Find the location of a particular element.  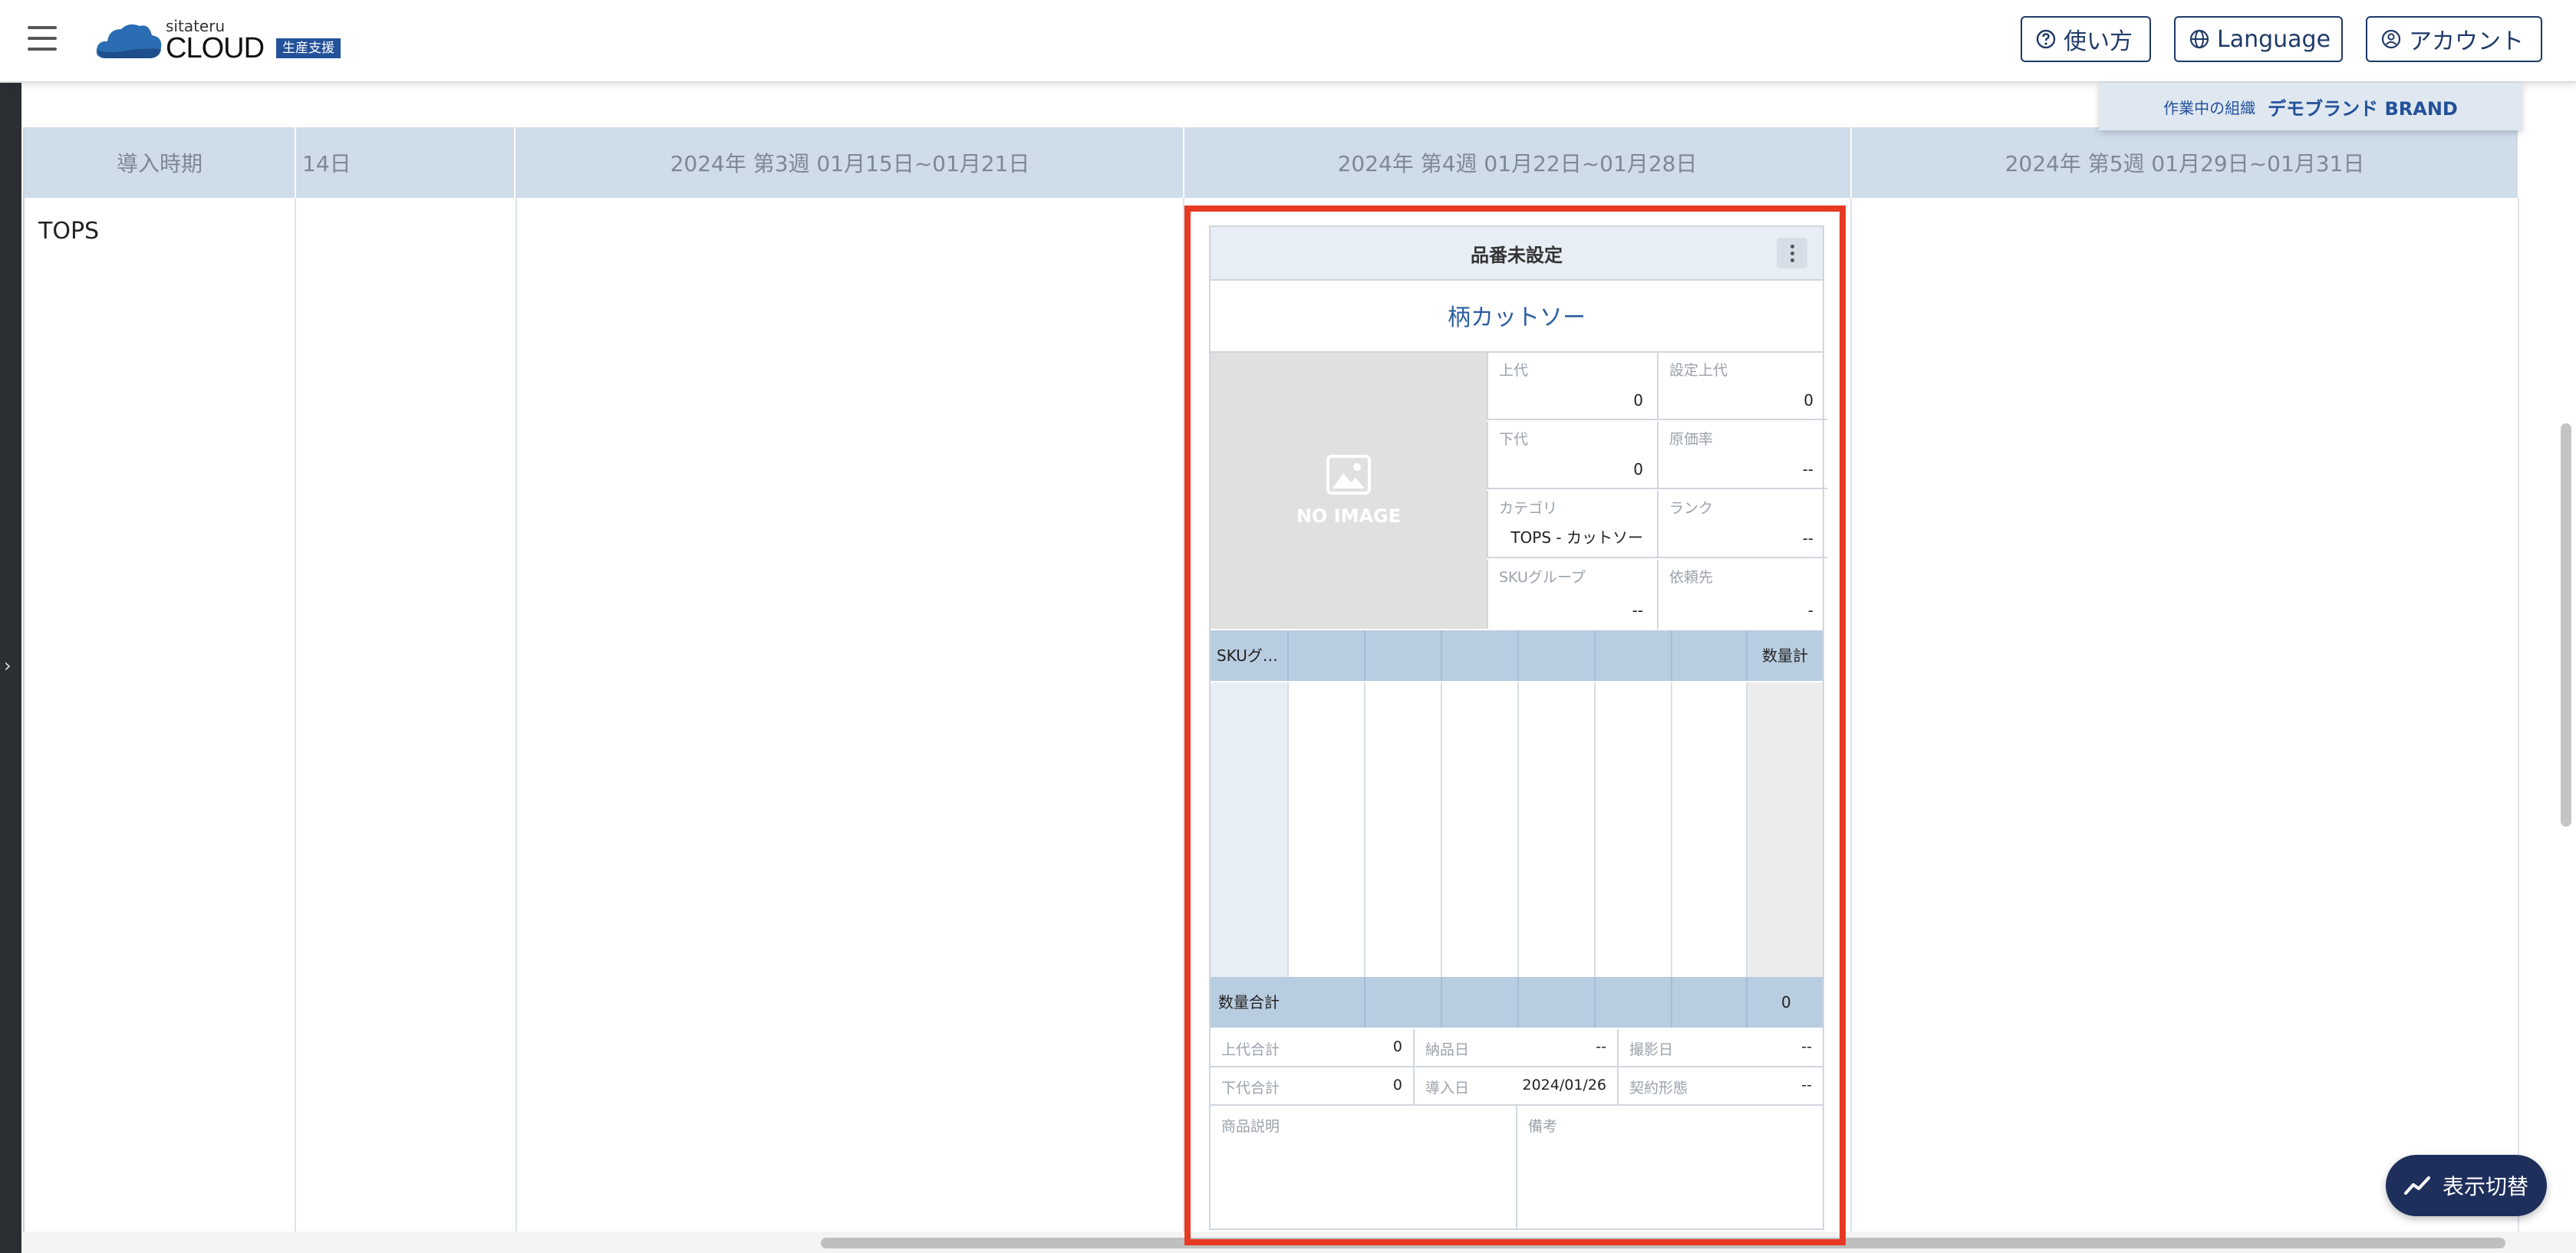

logo-big-text: CLOUD is located at coordinates (215, 48).